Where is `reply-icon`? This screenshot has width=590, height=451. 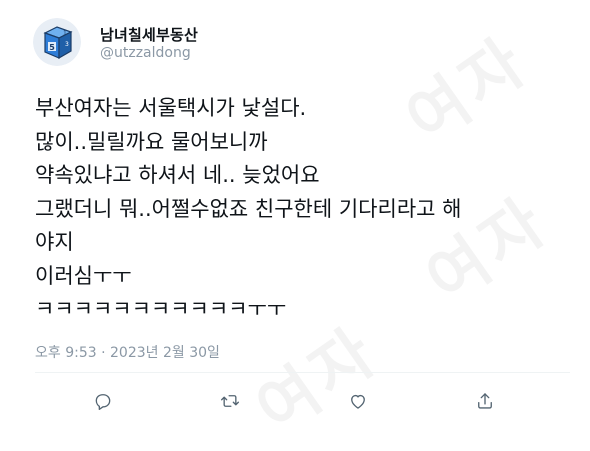 reply-icon is located at coordinates (103, 402).